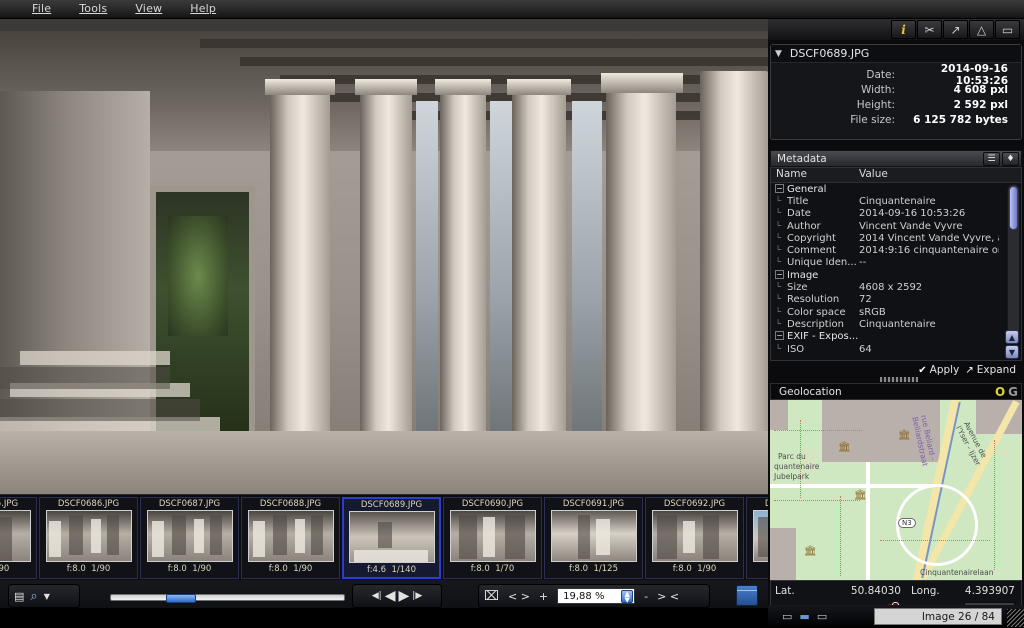  Describe the element at coordinates (984, 591) in the screenshot. I see `longitude-value: 4.393907` at that location.